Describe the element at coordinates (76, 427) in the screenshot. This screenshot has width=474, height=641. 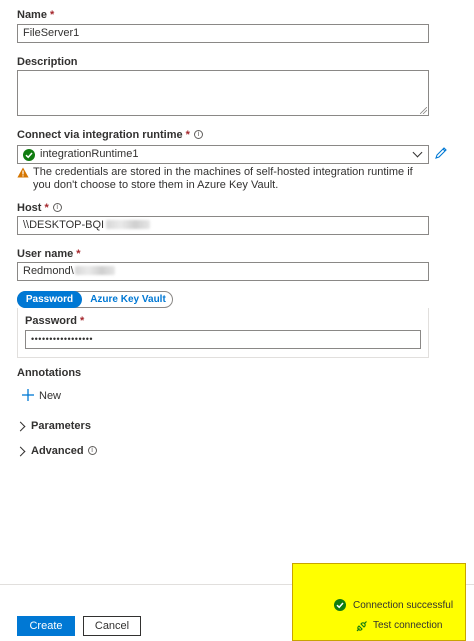
I see `parameters-expander: Parameters` at that location.